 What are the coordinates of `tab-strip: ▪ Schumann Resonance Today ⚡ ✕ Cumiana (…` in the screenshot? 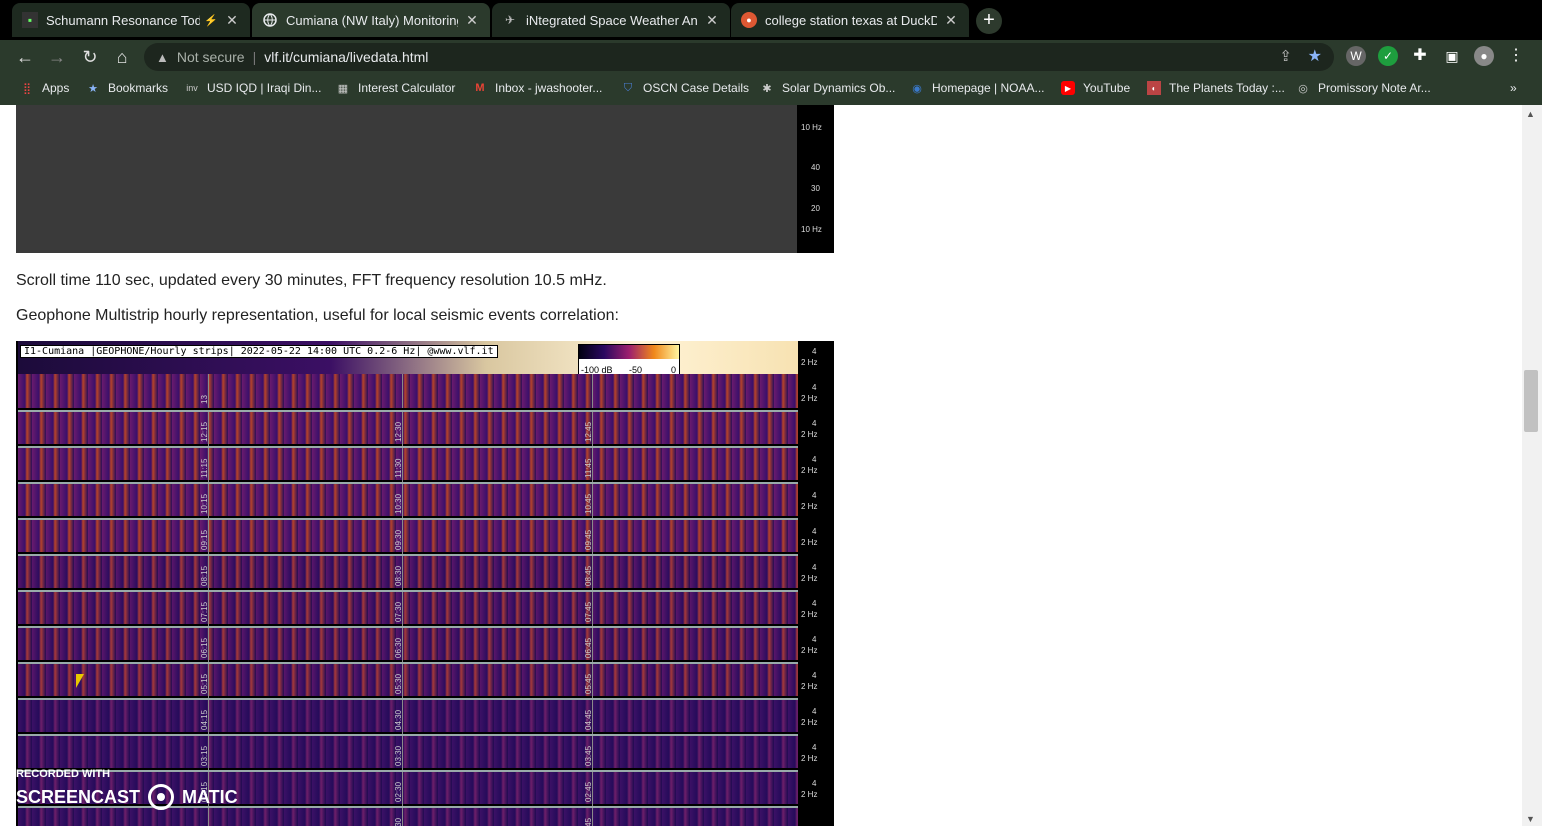 It's located at (771, 20).